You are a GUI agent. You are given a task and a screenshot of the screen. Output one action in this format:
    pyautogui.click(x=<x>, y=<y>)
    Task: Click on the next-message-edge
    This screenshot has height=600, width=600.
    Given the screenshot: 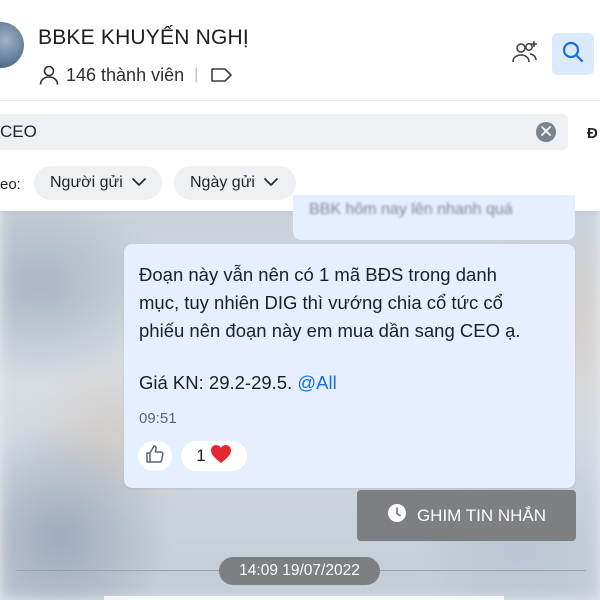 What is the action you would take?
    pyautogui.click(x=304, y=598)
    